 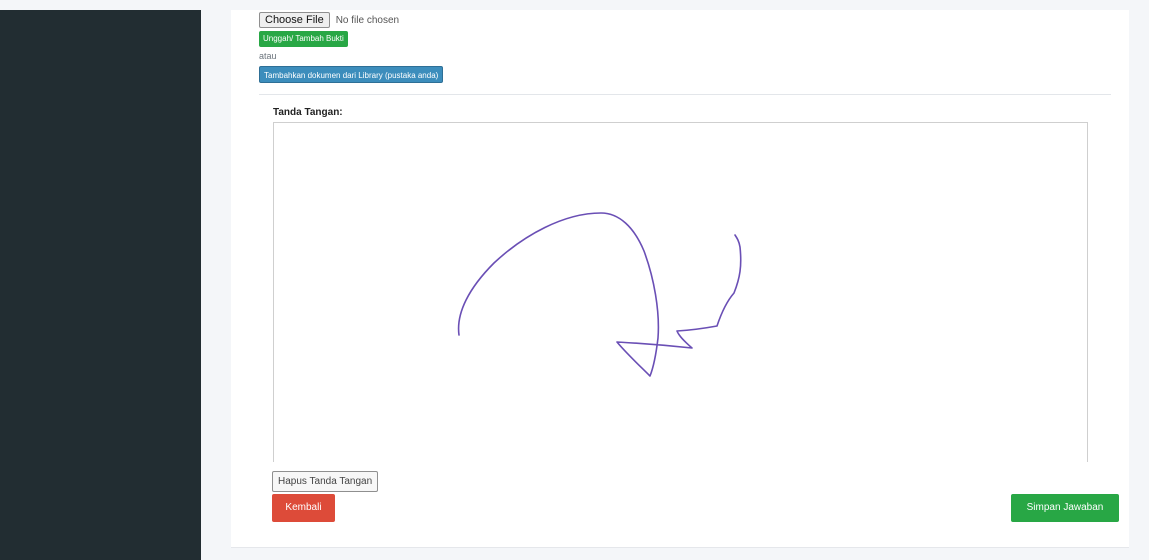 I want to click on save-answer-button: Simpan Jawaban, so click(x=1065, y=508).